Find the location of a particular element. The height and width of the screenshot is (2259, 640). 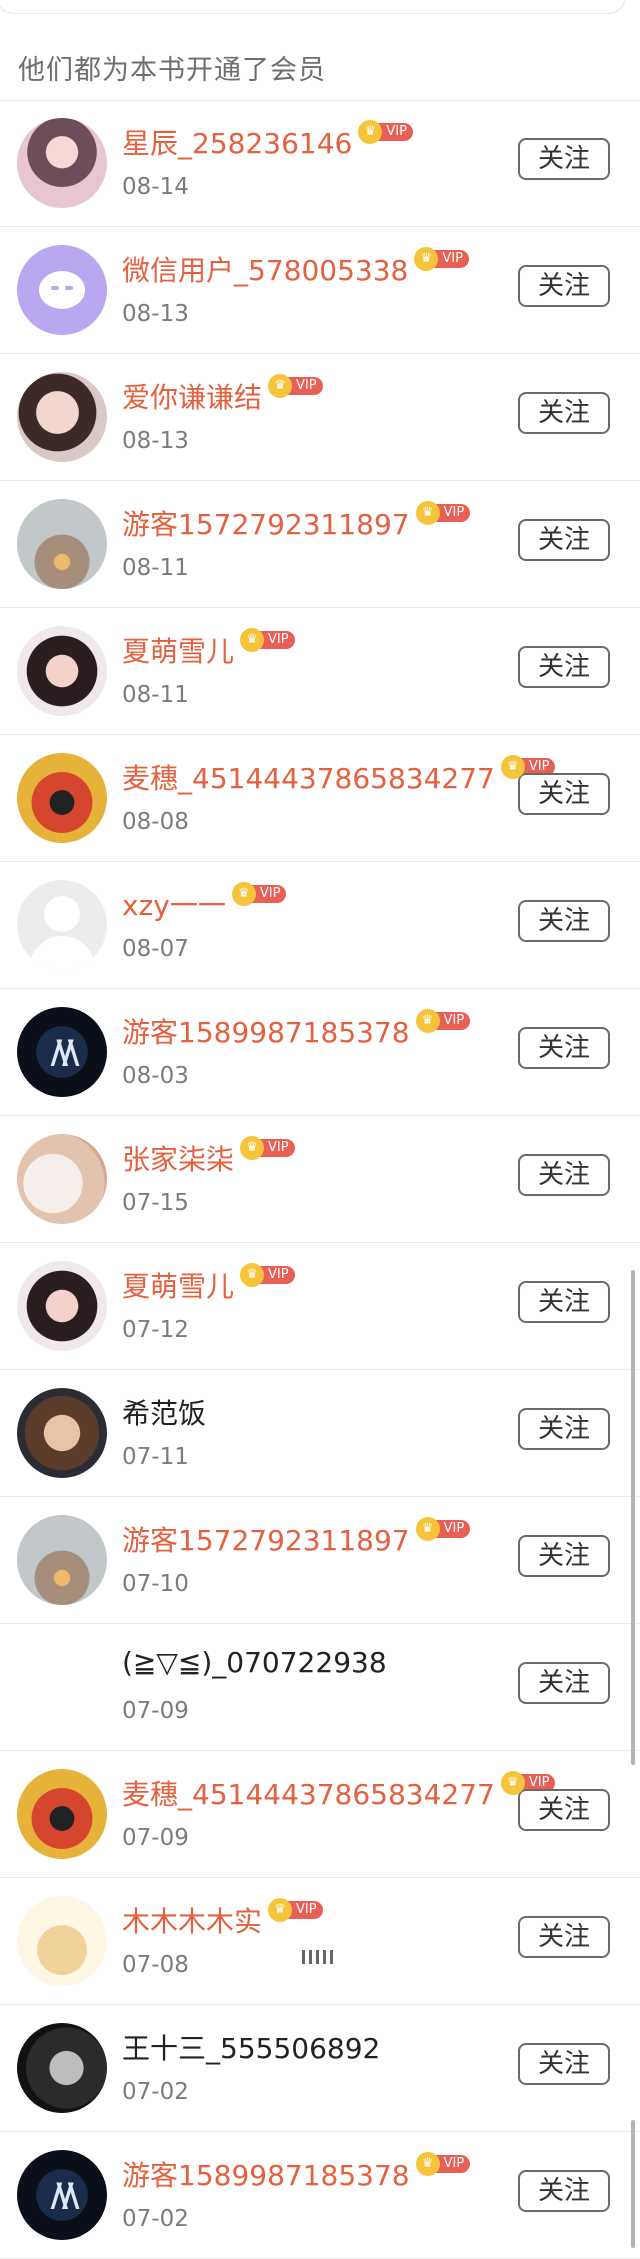

name-line: 星辰_258236146 ♛ VIP is located at coordinates (267, 141).